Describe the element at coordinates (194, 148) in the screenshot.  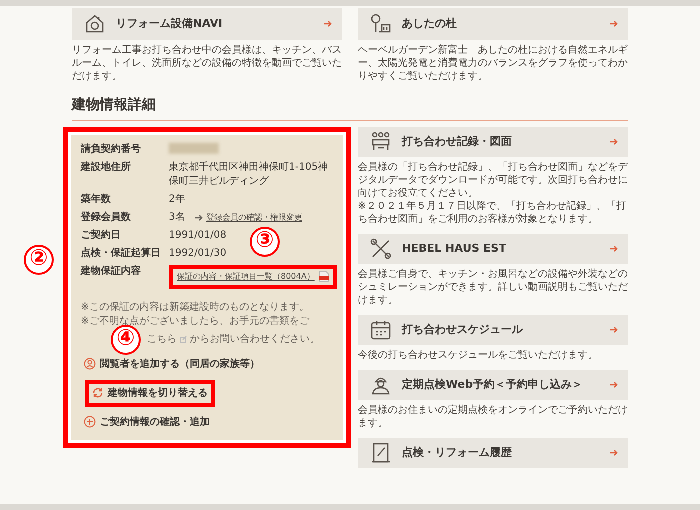
I see `redacted-value` at that location.